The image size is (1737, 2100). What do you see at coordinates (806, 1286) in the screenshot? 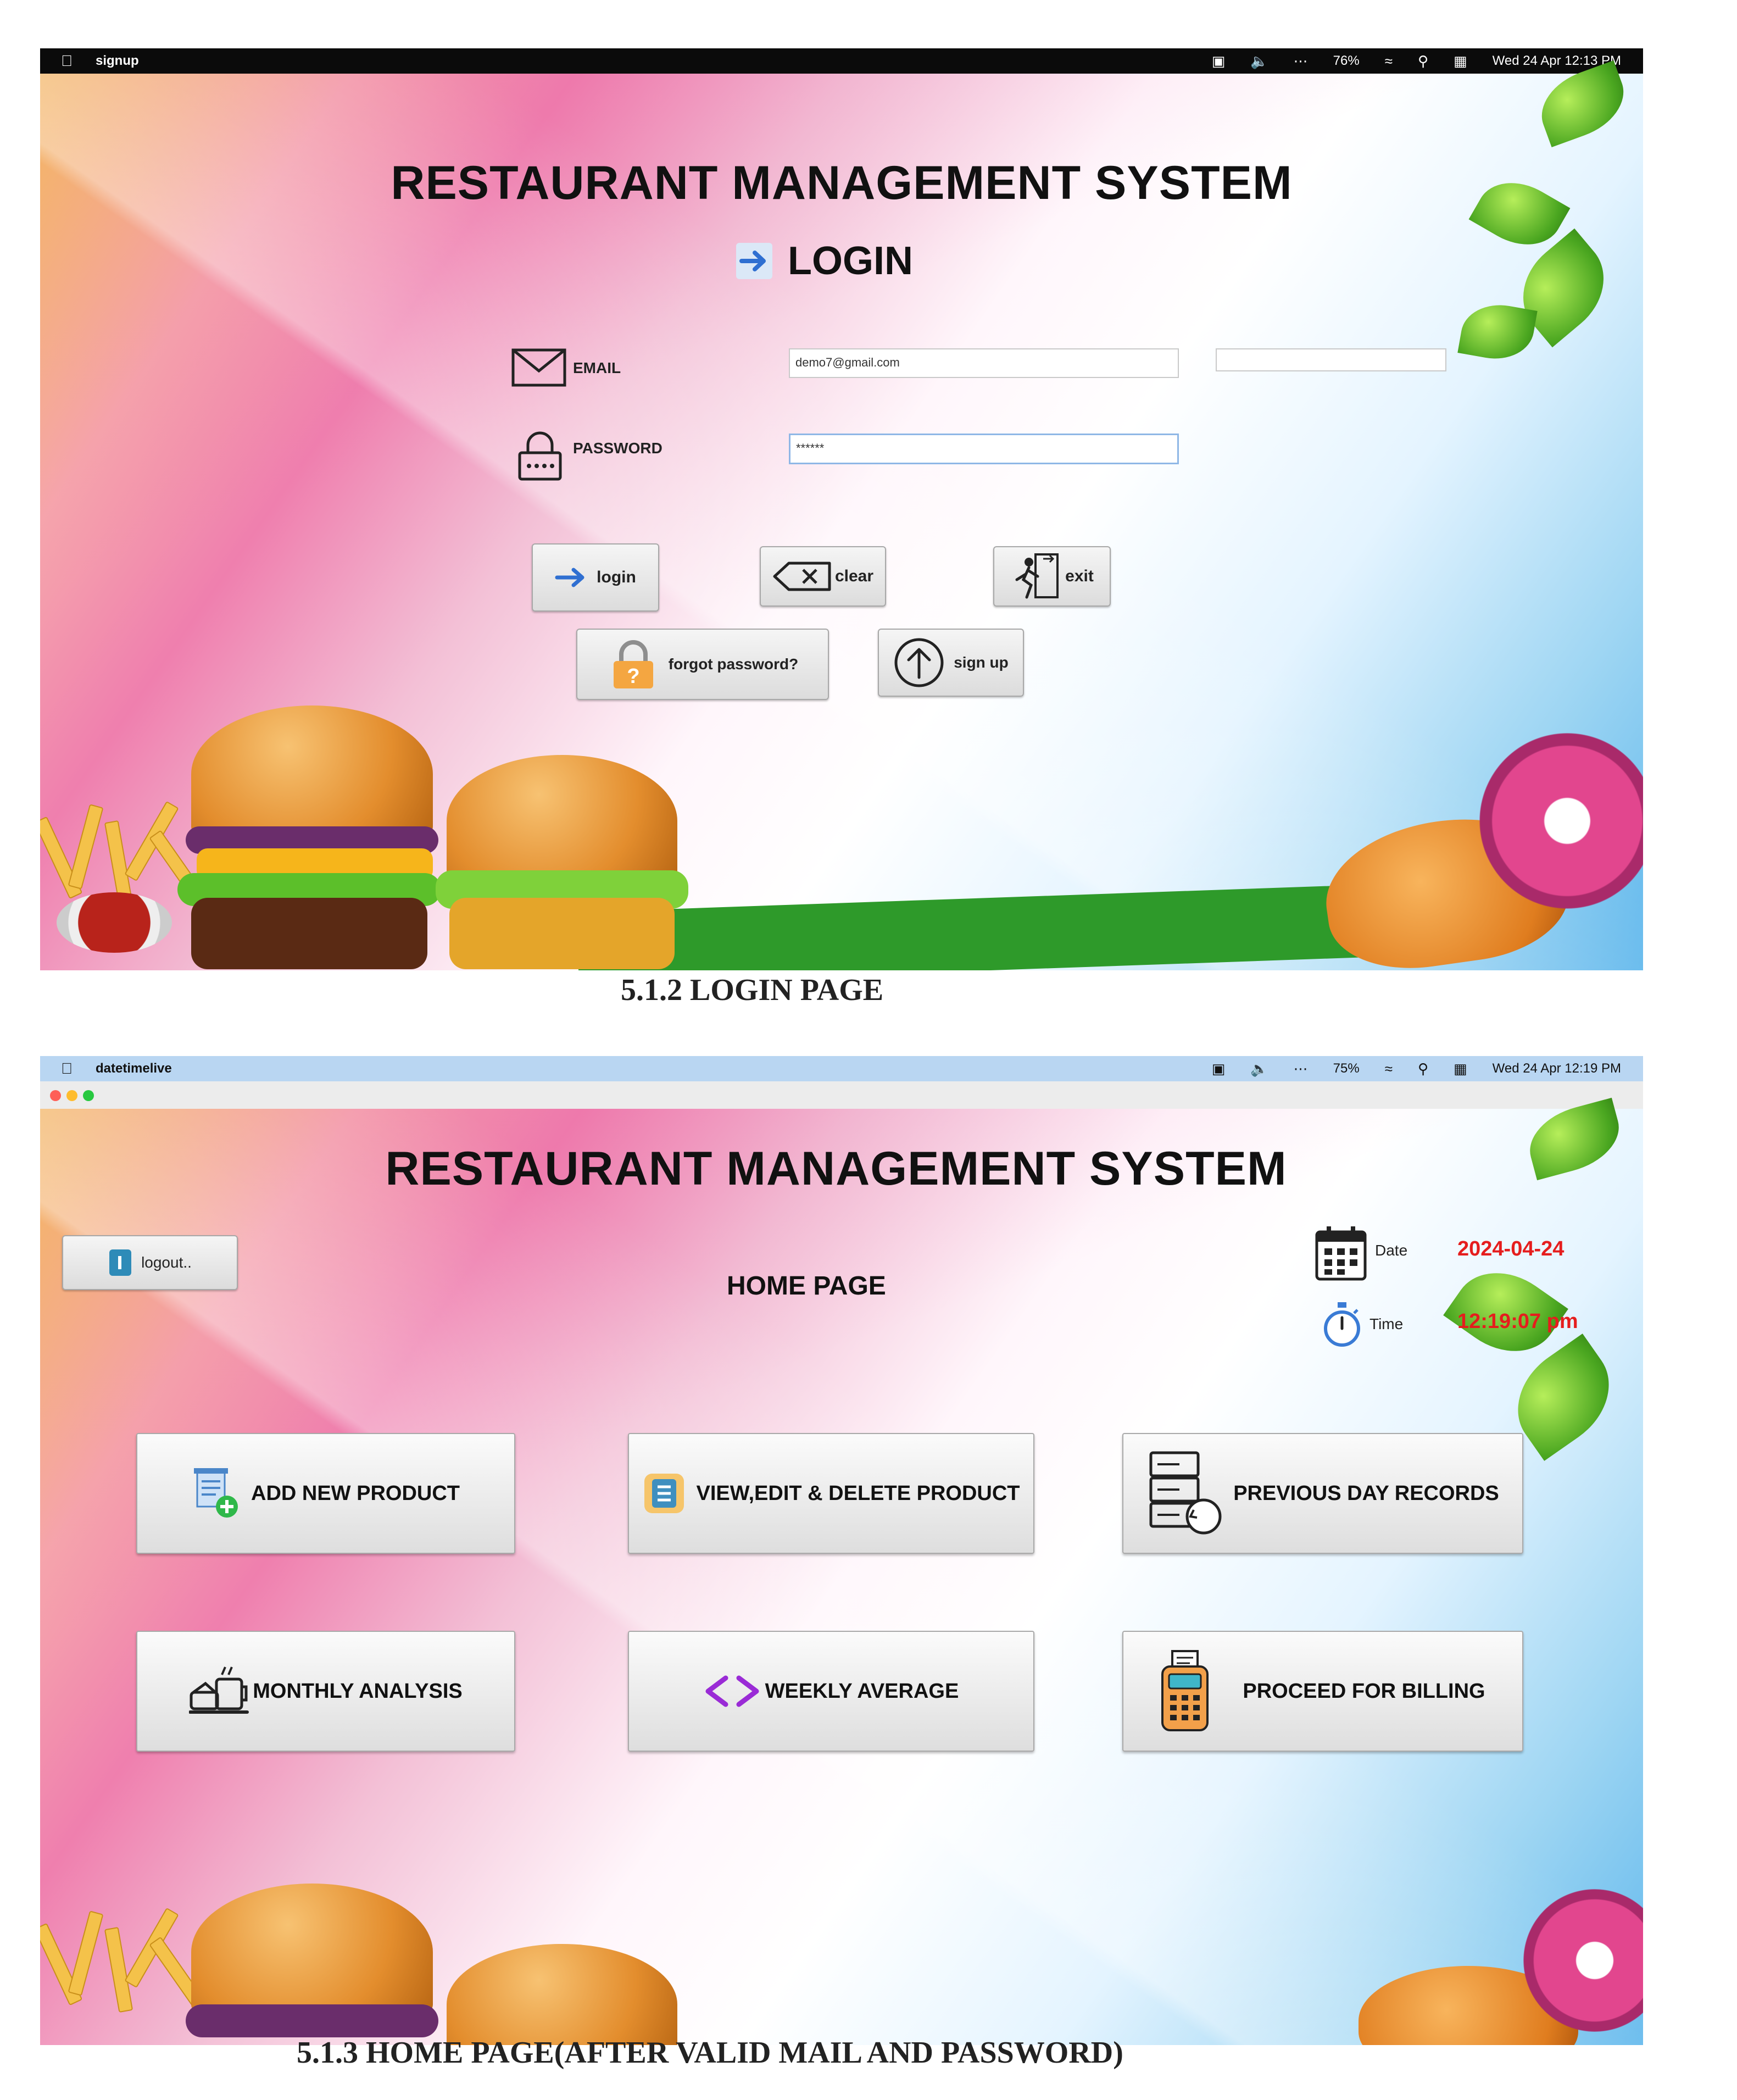
I see `page-heading: HOME PAGE` at bounding box center [806, 1286].